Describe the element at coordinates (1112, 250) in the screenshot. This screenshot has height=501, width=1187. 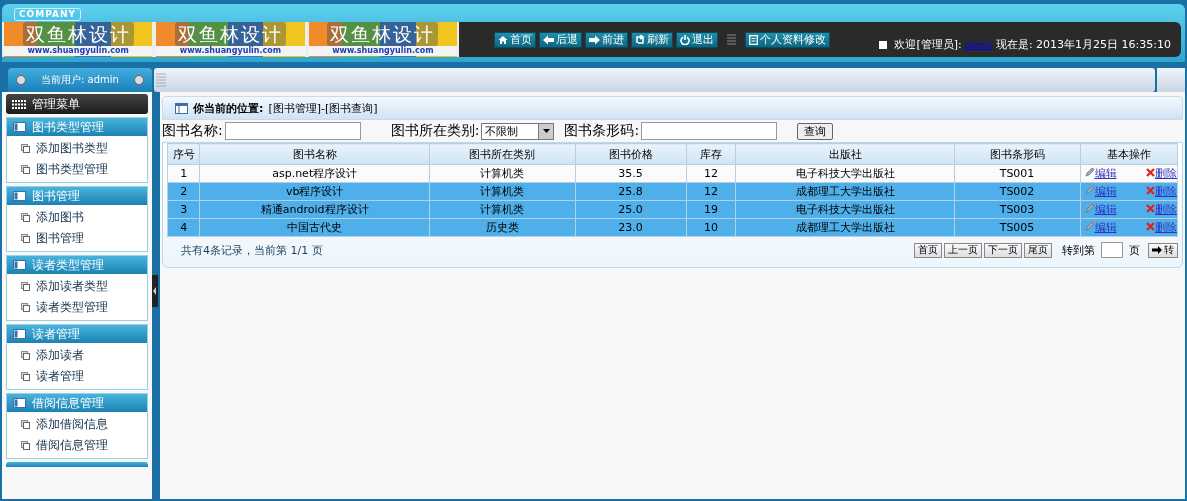
I see `page-number-field` at that location.